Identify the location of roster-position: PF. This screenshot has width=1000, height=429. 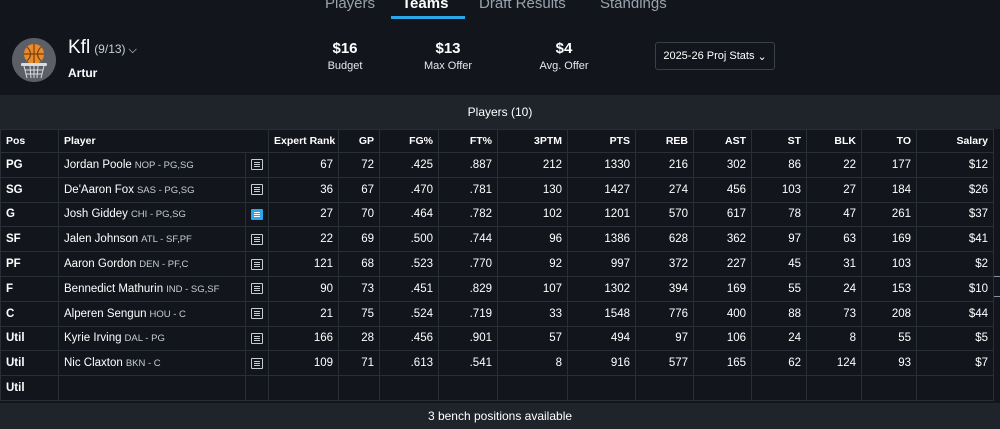
(29, 264).